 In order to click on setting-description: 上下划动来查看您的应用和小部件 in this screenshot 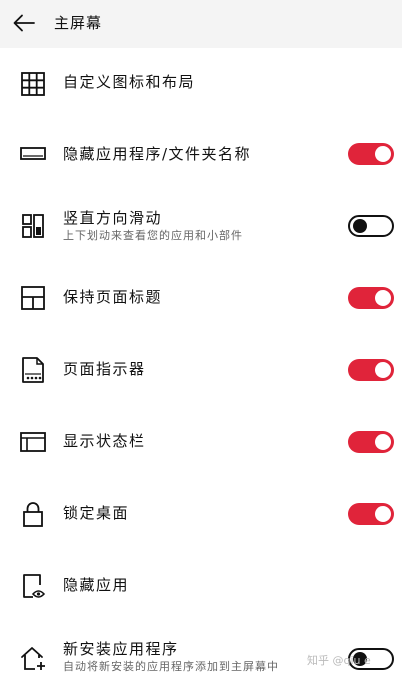, I will do `click(153, 235)`.